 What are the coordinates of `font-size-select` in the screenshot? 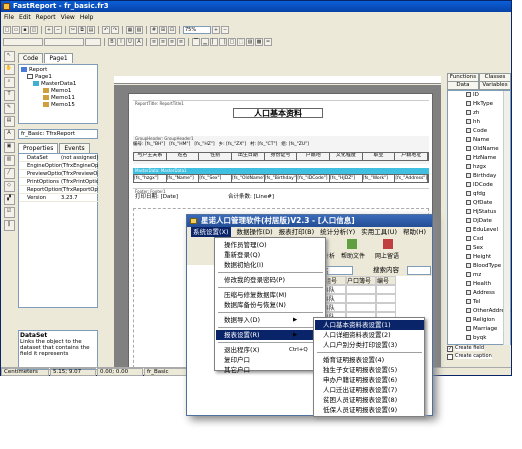 It's located at (93, 42).